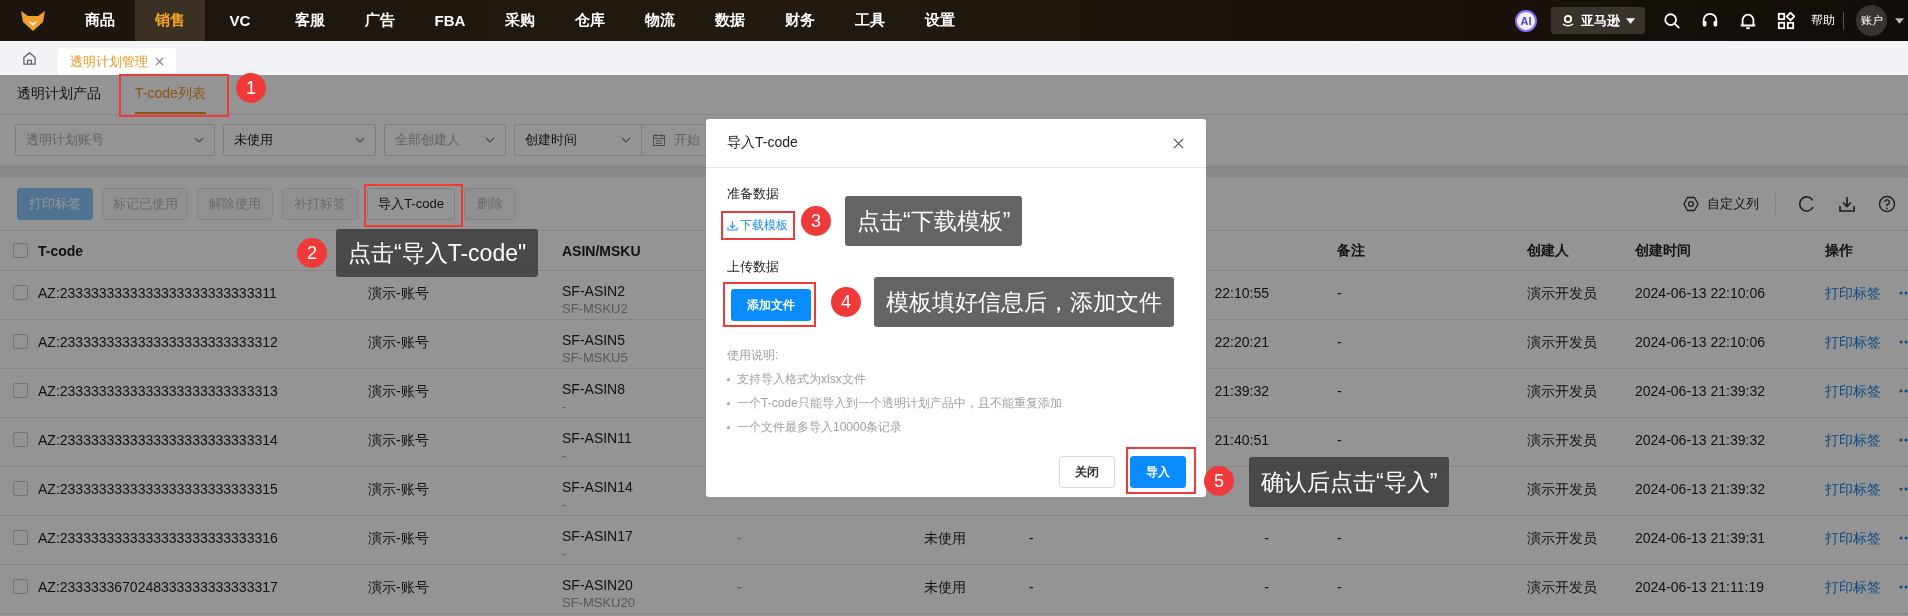  I want to click on add-file-button: 添加文件, so click(771, 305).